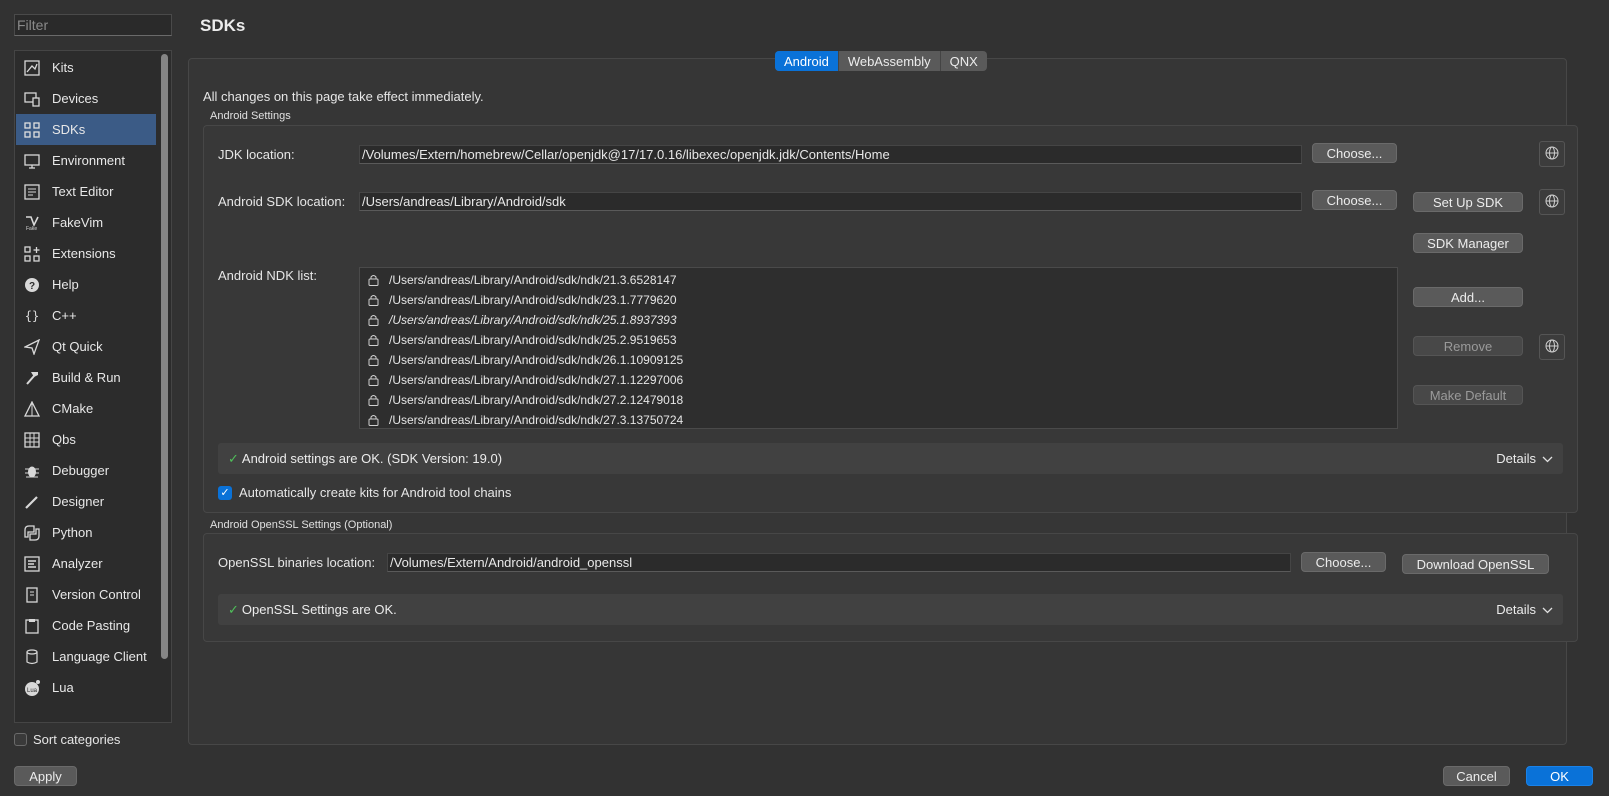 This screenshot has height=796, width=1609. Describe the element at coordinates (1552, 347) in the screenshot. I see `ndk-download-button` at that location.